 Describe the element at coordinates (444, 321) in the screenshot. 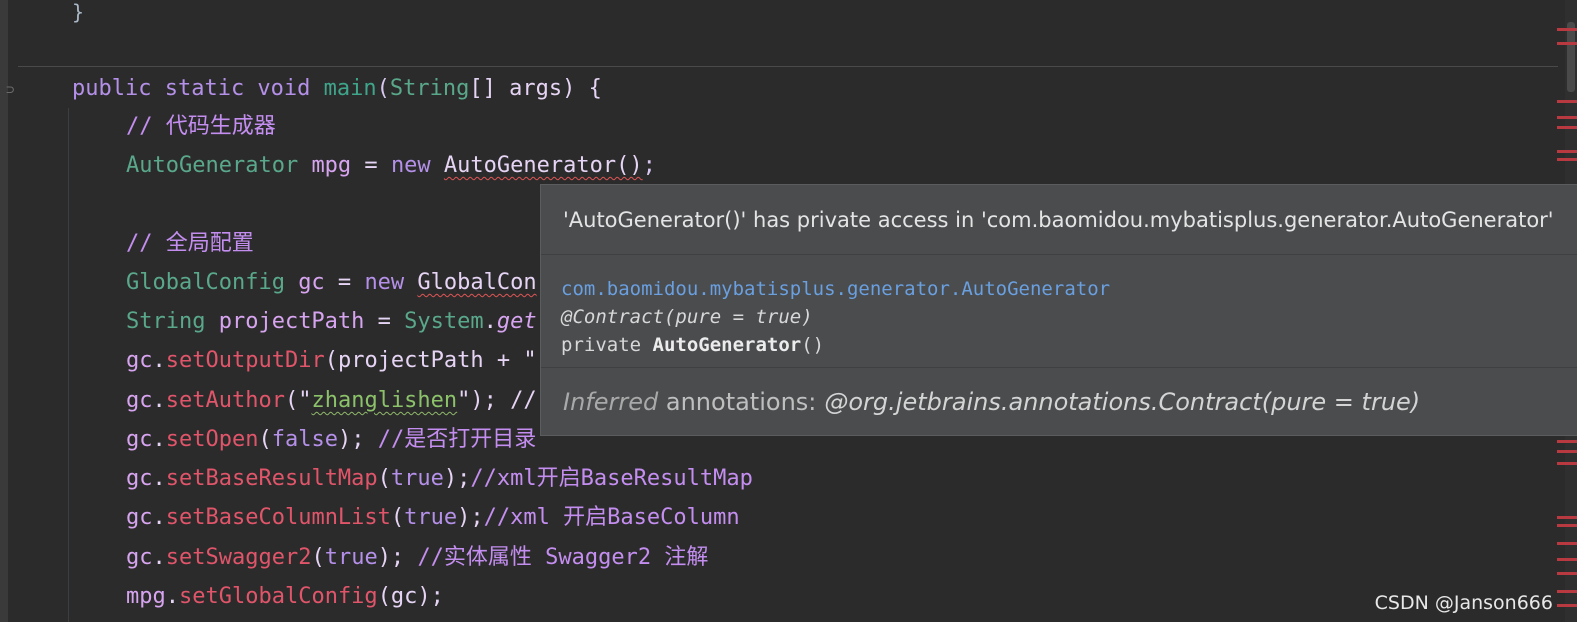

I see `code-token: System` at that location.